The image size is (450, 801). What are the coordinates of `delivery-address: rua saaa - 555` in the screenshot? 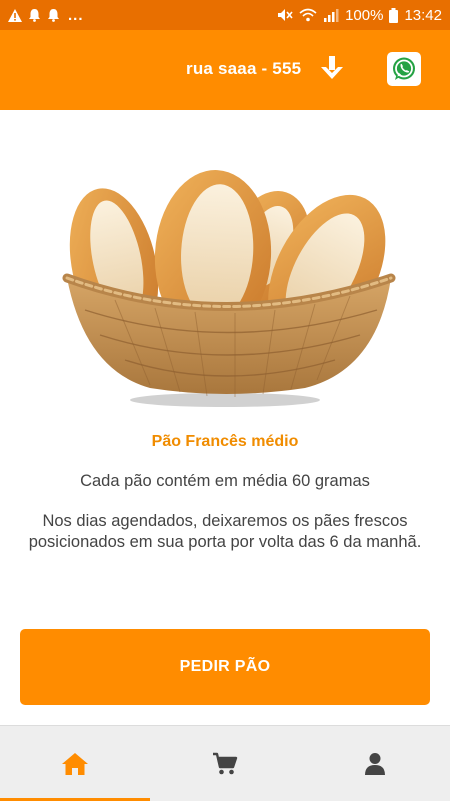 It's located at (243, 69).